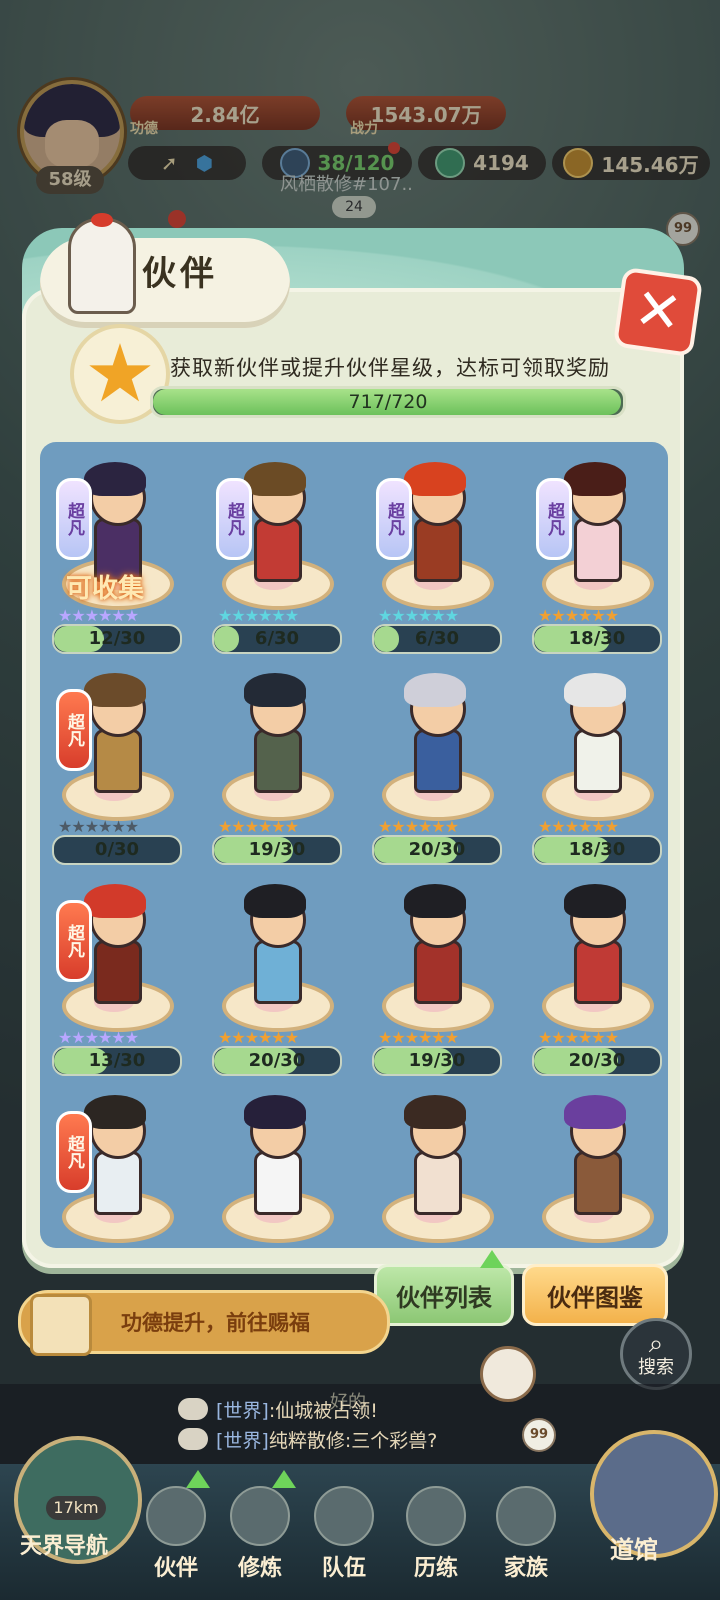  What do you see at coordinates (508, 1374) in the screenshot?
I see `food-bowl-icon` at bounding box center [508, 1374].